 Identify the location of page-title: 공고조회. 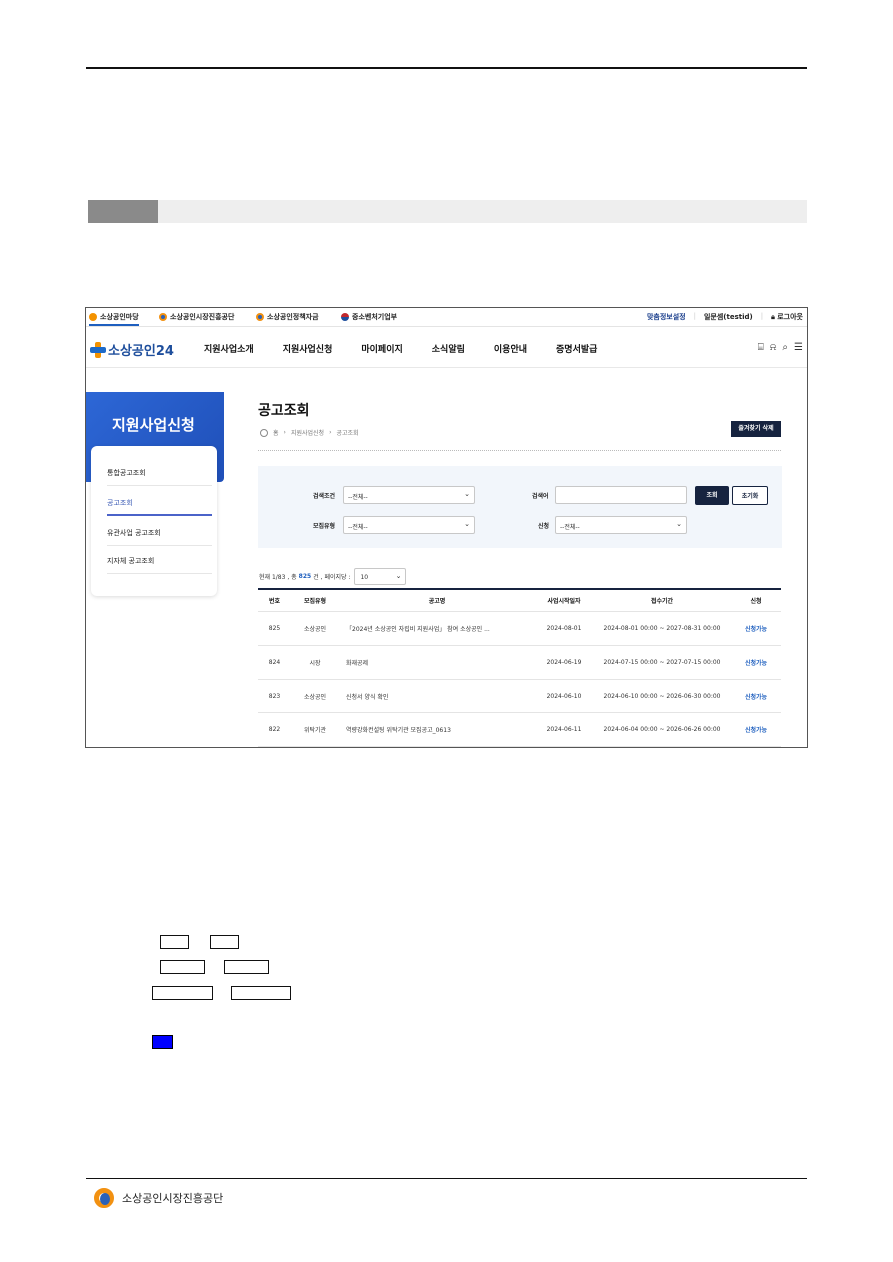
(284, 411).